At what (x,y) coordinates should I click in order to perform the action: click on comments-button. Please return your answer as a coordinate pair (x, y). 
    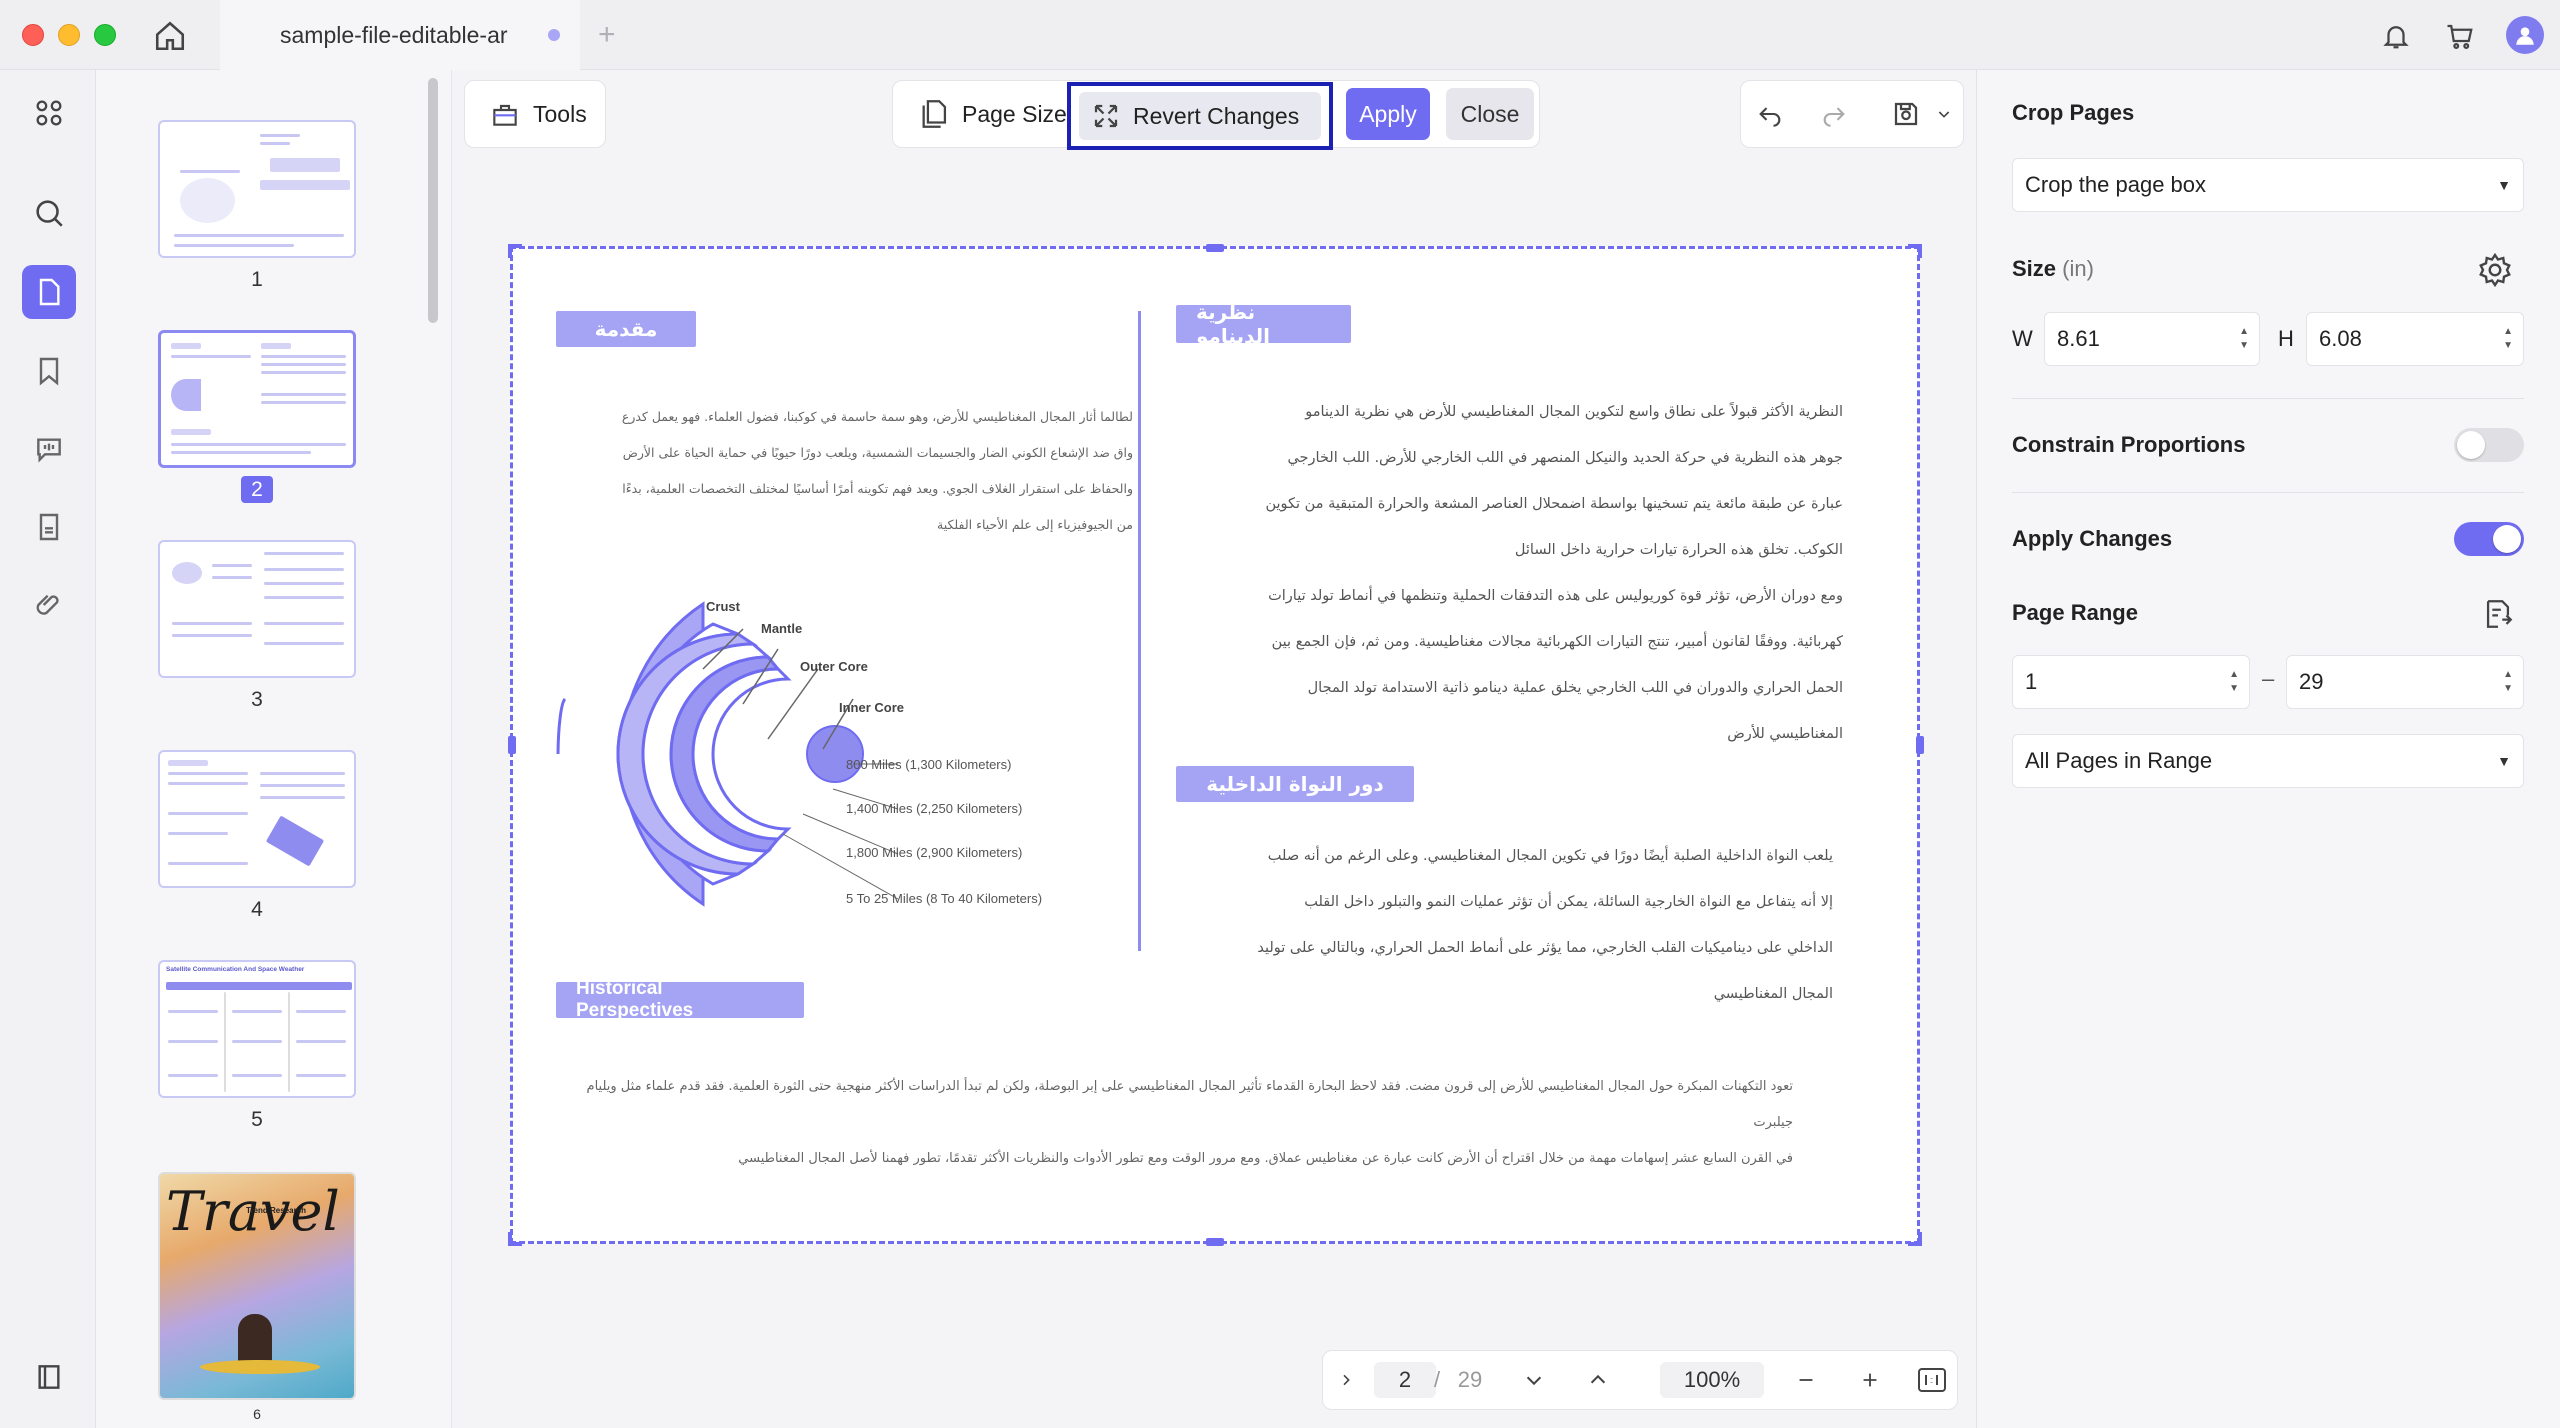
    Looking at the image, I should click on (49, 449).